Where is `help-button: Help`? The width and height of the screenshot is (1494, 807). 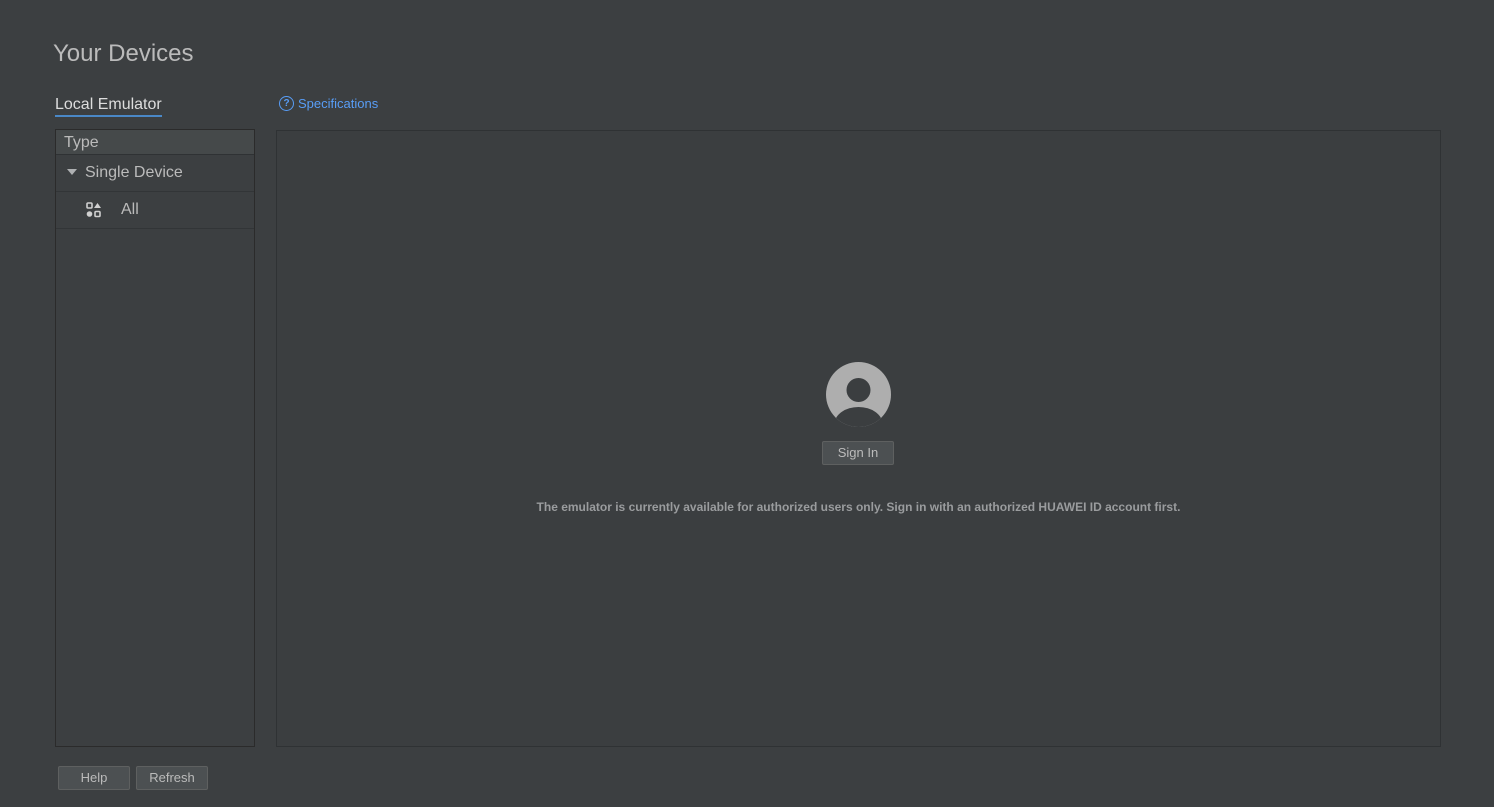
help-button: Help is located at coordinates (94, 778).